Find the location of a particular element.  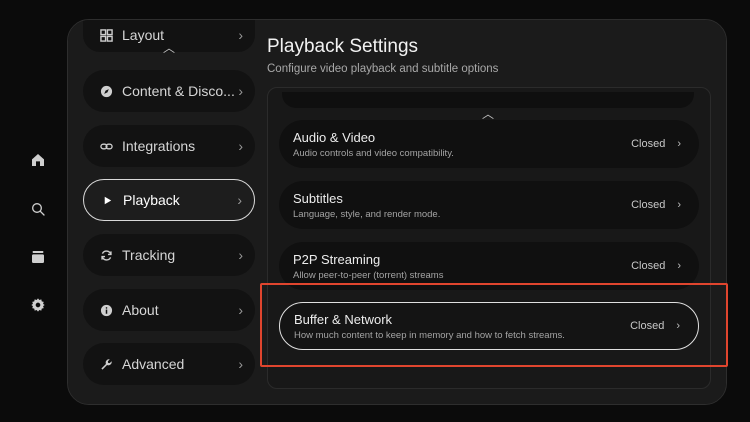

sidebar-item-content-discovery: Content & Disco... › is located at coordinates (169, 91).